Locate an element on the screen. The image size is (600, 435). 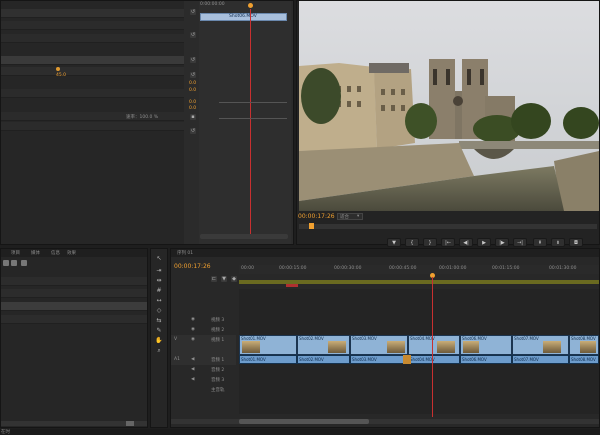
orange-keyframe-icon is located at coordinates (58, 69).